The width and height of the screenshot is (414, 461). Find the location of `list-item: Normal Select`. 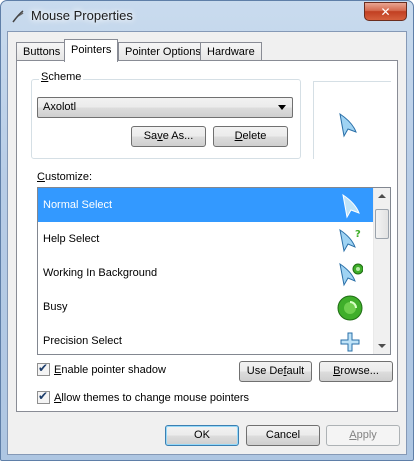

list-item: Normal Select is located at coordinates (205, 205).